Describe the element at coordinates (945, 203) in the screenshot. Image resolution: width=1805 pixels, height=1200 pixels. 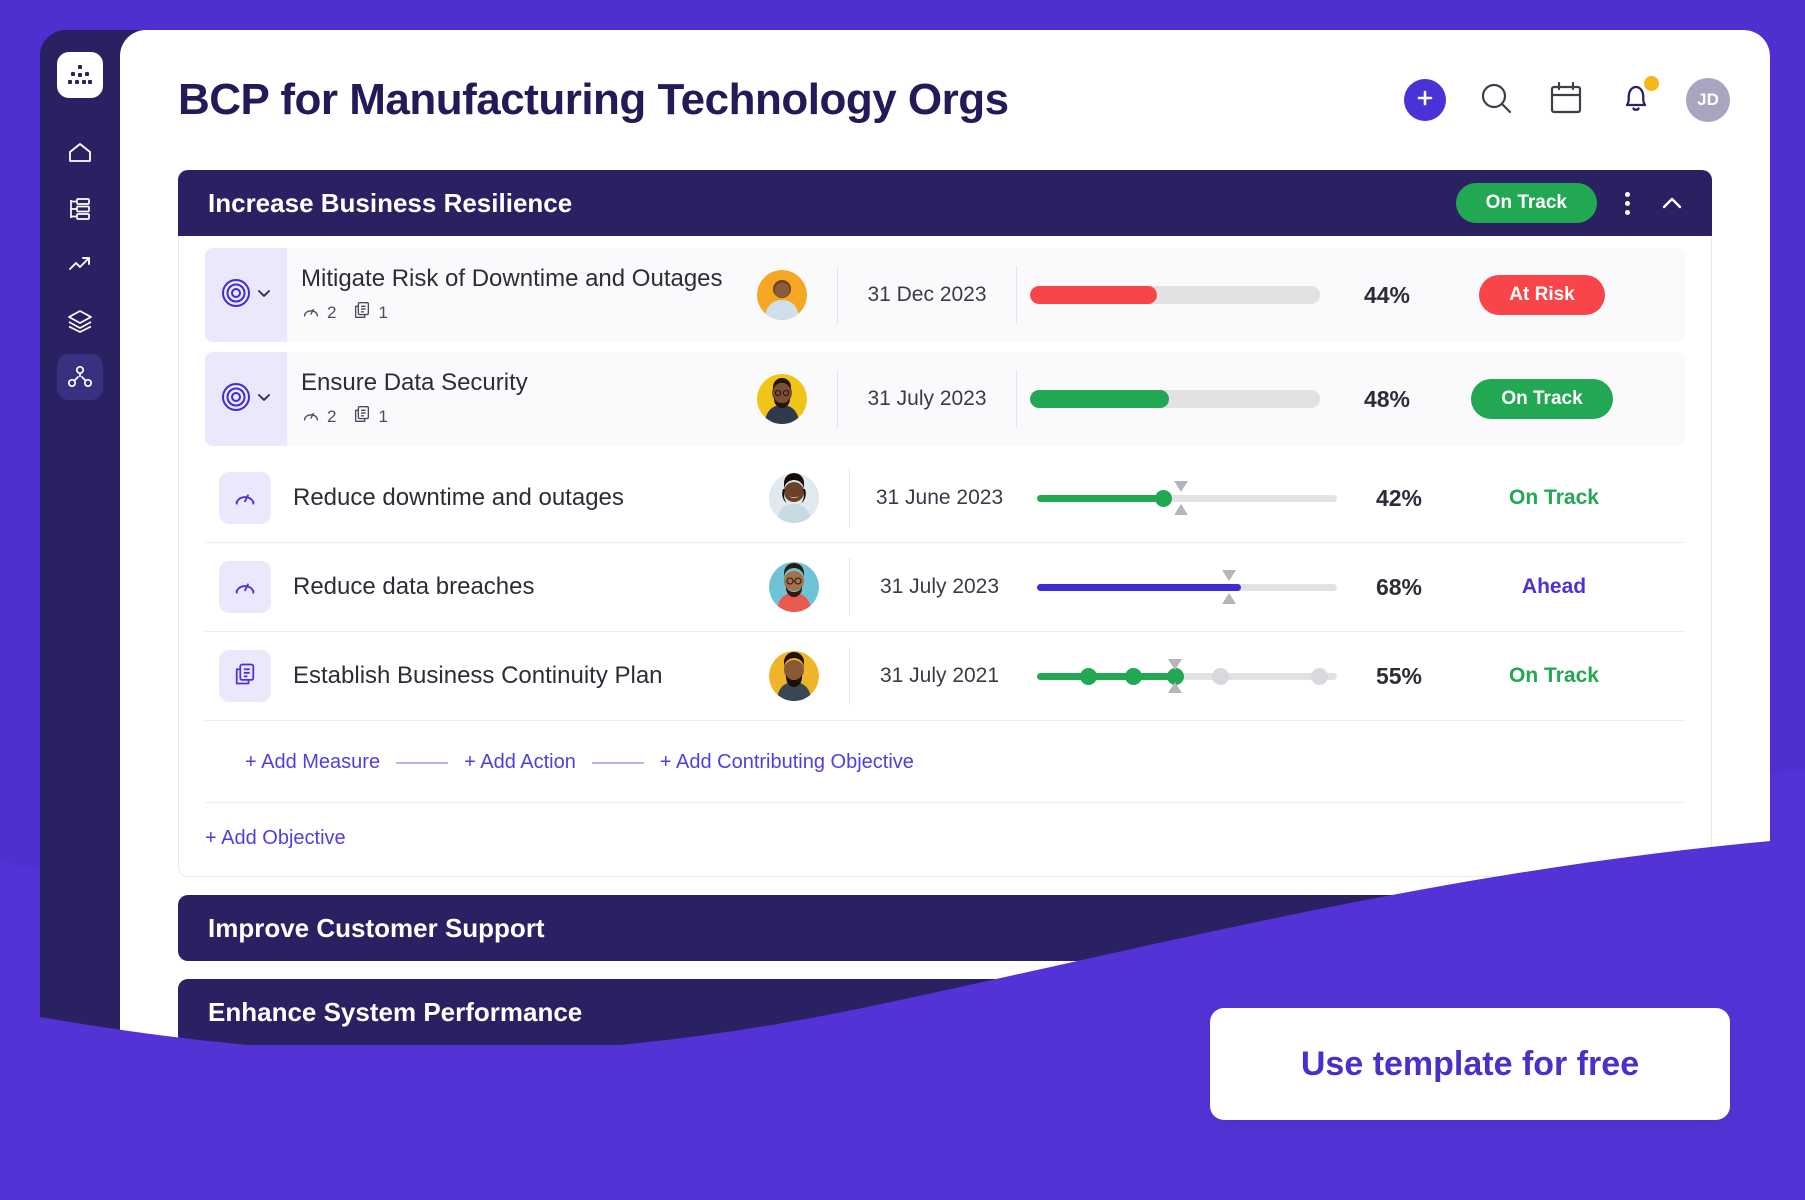
I see `goal-header: Increase Business Resilience On Track` at that location.